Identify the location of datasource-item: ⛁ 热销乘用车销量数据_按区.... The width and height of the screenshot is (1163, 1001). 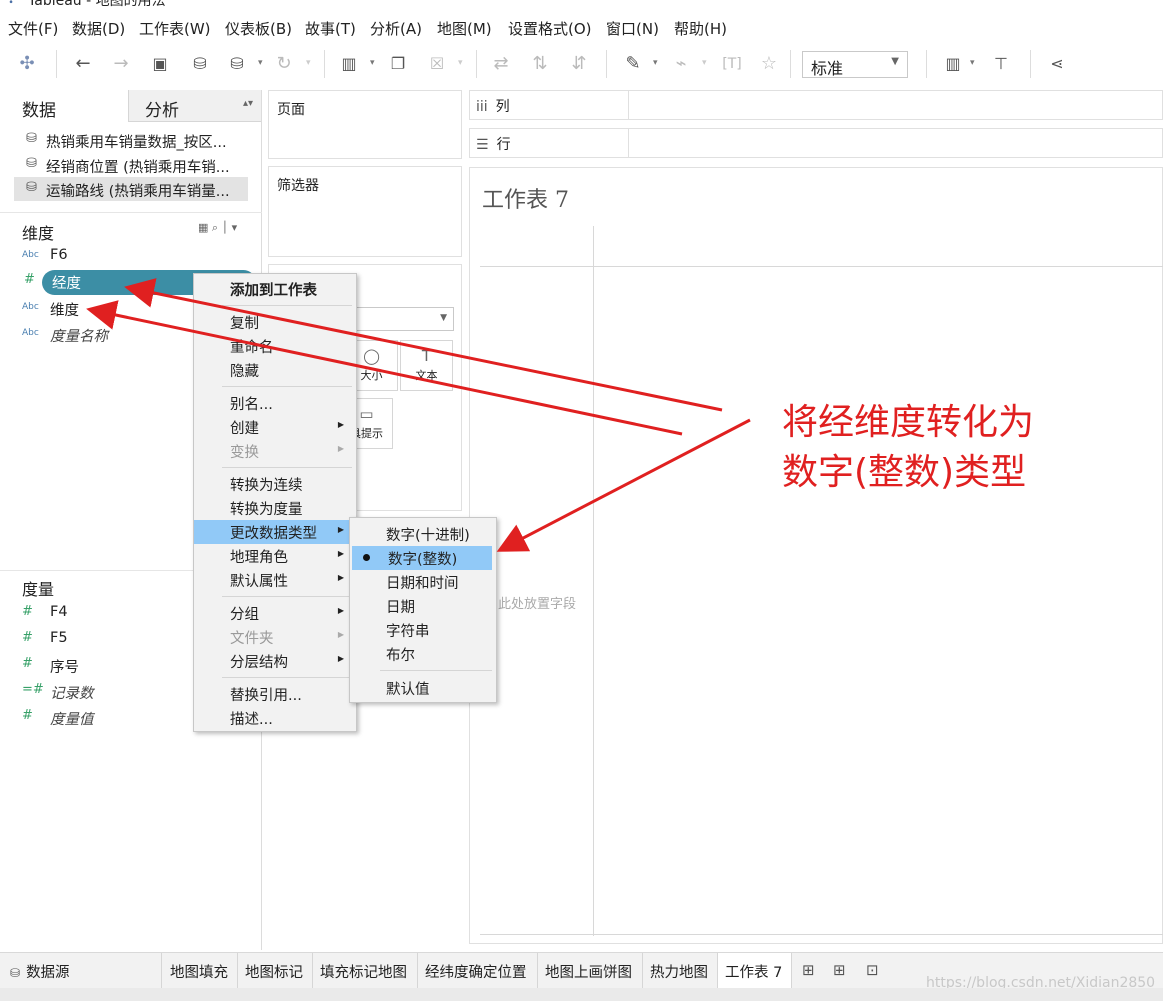
(131, 140).